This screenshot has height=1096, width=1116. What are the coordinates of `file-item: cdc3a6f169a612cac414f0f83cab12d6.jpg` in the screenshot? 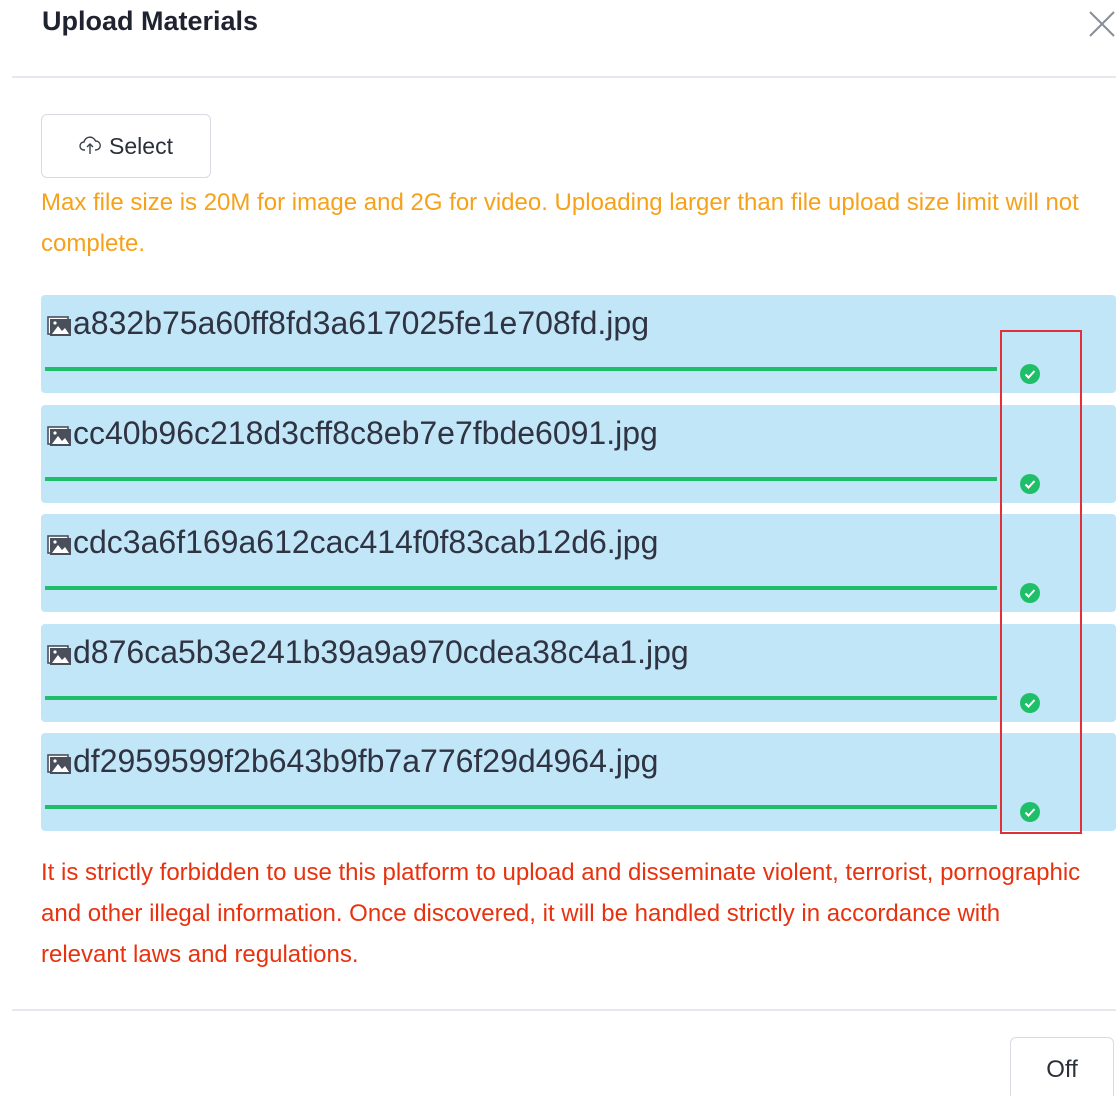 It's located at (578, 563).